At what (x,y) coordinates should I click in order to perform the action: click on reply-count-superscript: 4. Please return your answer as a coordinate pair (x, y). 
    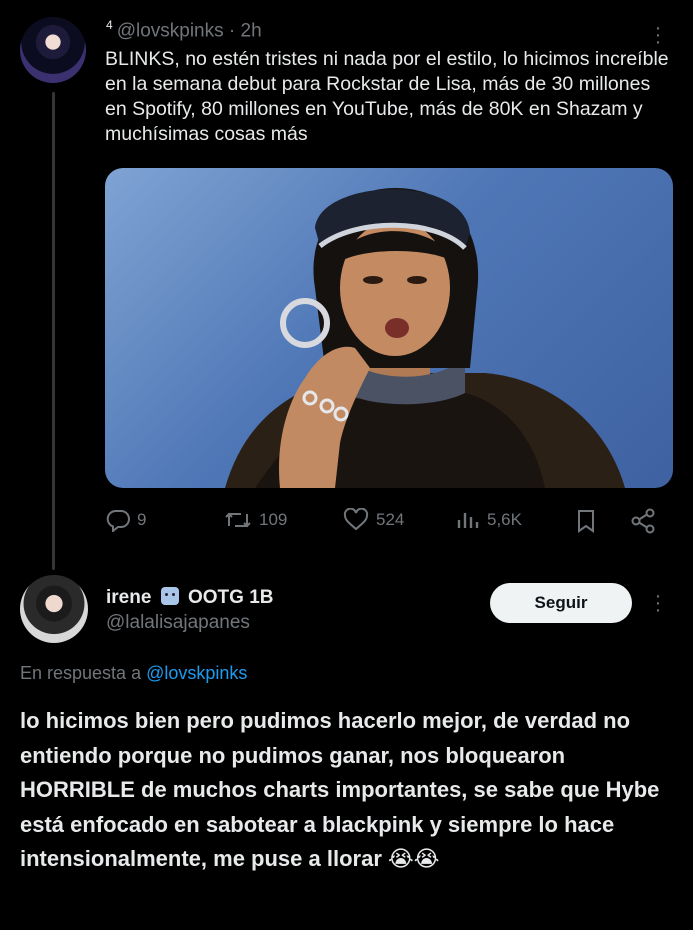
    Looking at the image, I should click on (109, 25).